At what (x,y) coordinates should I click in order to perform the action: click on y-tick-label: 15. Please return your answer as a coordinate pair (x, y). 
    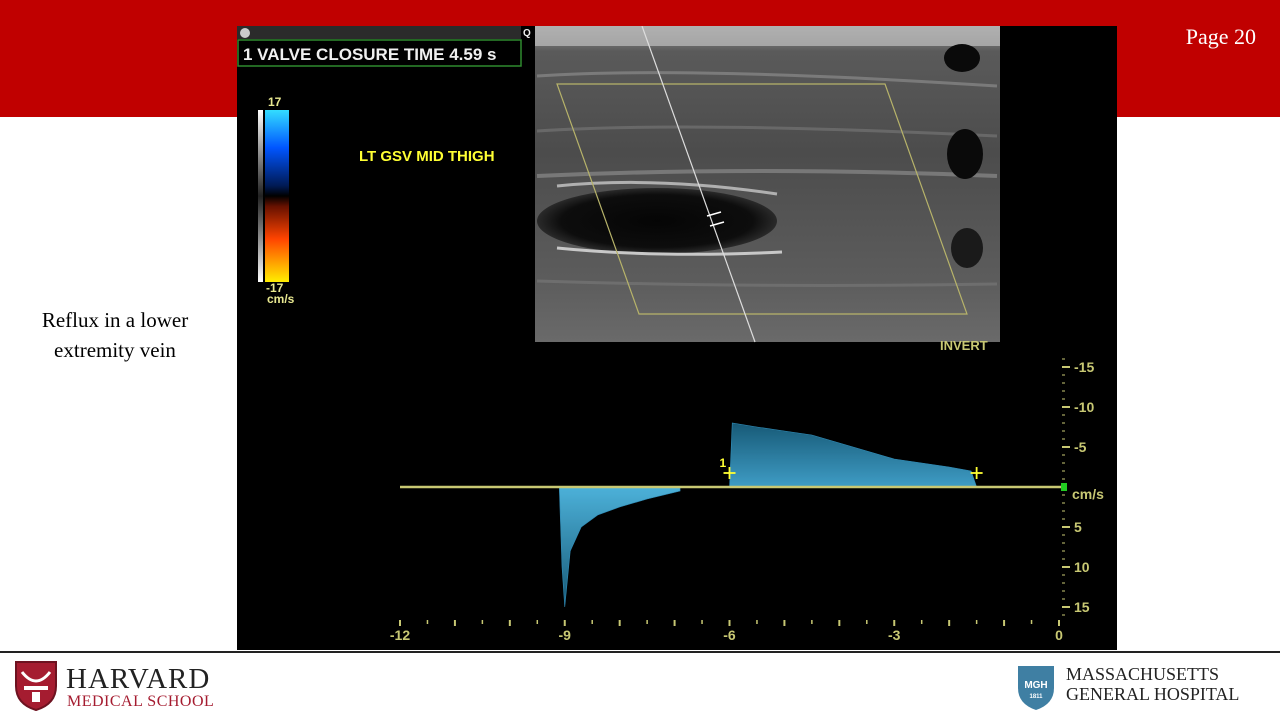
    Looking at the image, I should click on (1082, 607).